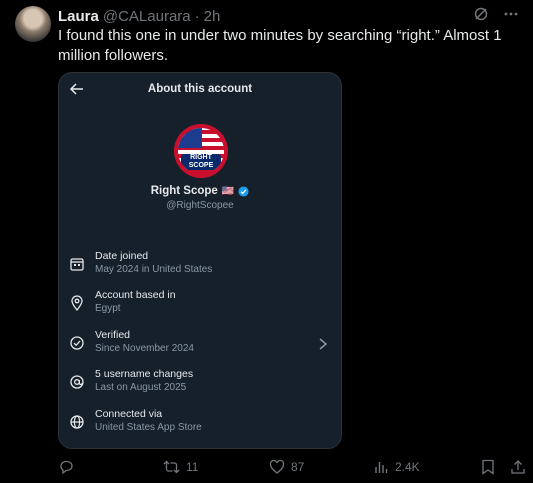 Image resolution: width=533 pixels, height=483 pixels. What do you see at coordinates (228, 191) in the screenshot?
I see `us-flag-icon: 🇺🇸` at bounding box center [228, 191].